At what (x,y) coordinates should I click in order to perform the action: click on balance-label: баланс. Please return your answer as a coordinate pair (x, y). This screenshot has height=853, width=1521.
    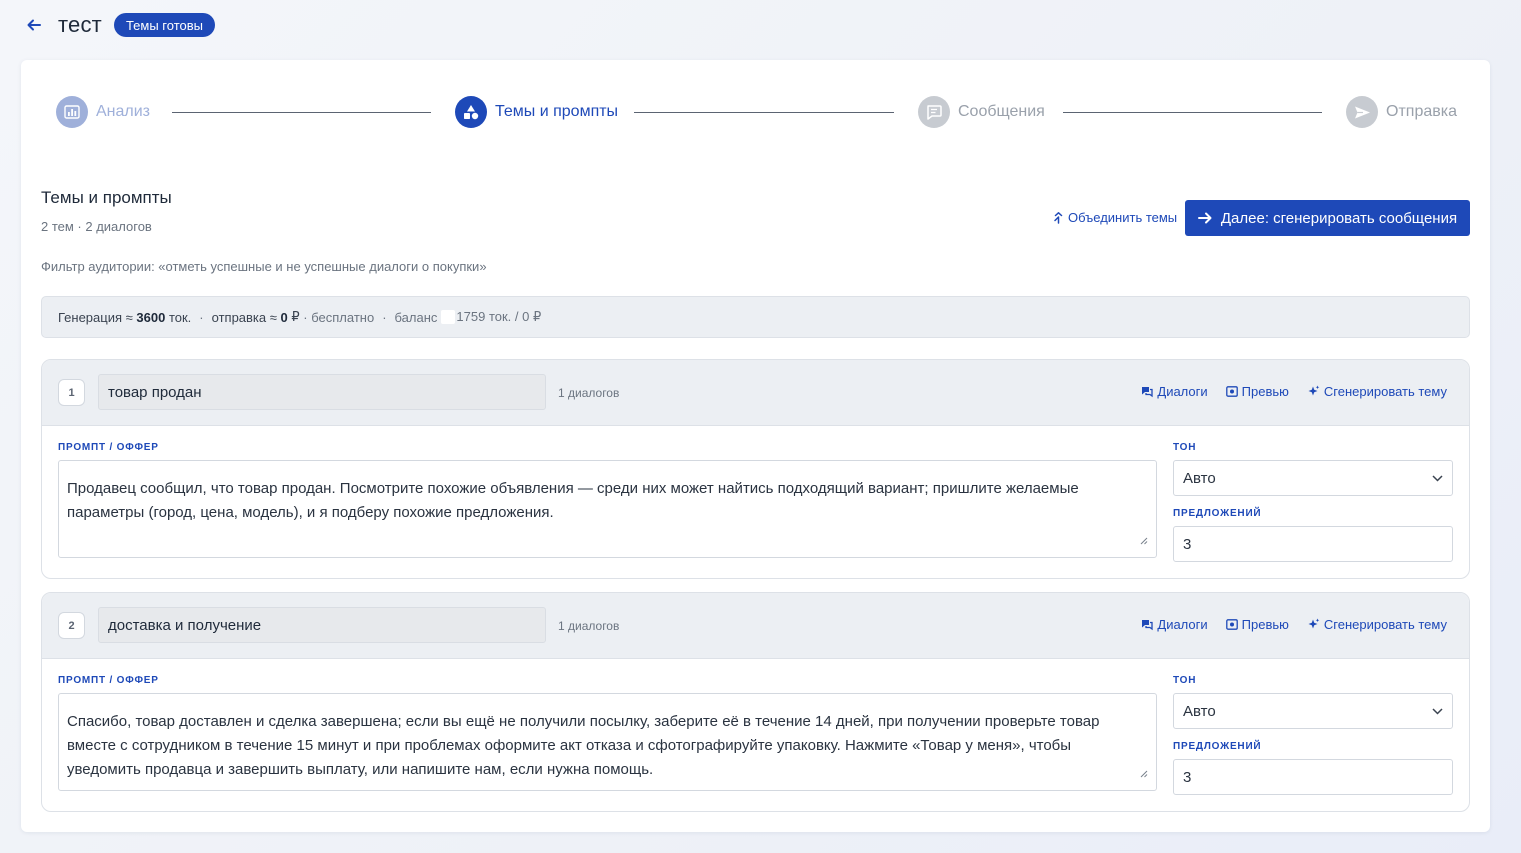
    Looking at the image, I should click on (416, 317).